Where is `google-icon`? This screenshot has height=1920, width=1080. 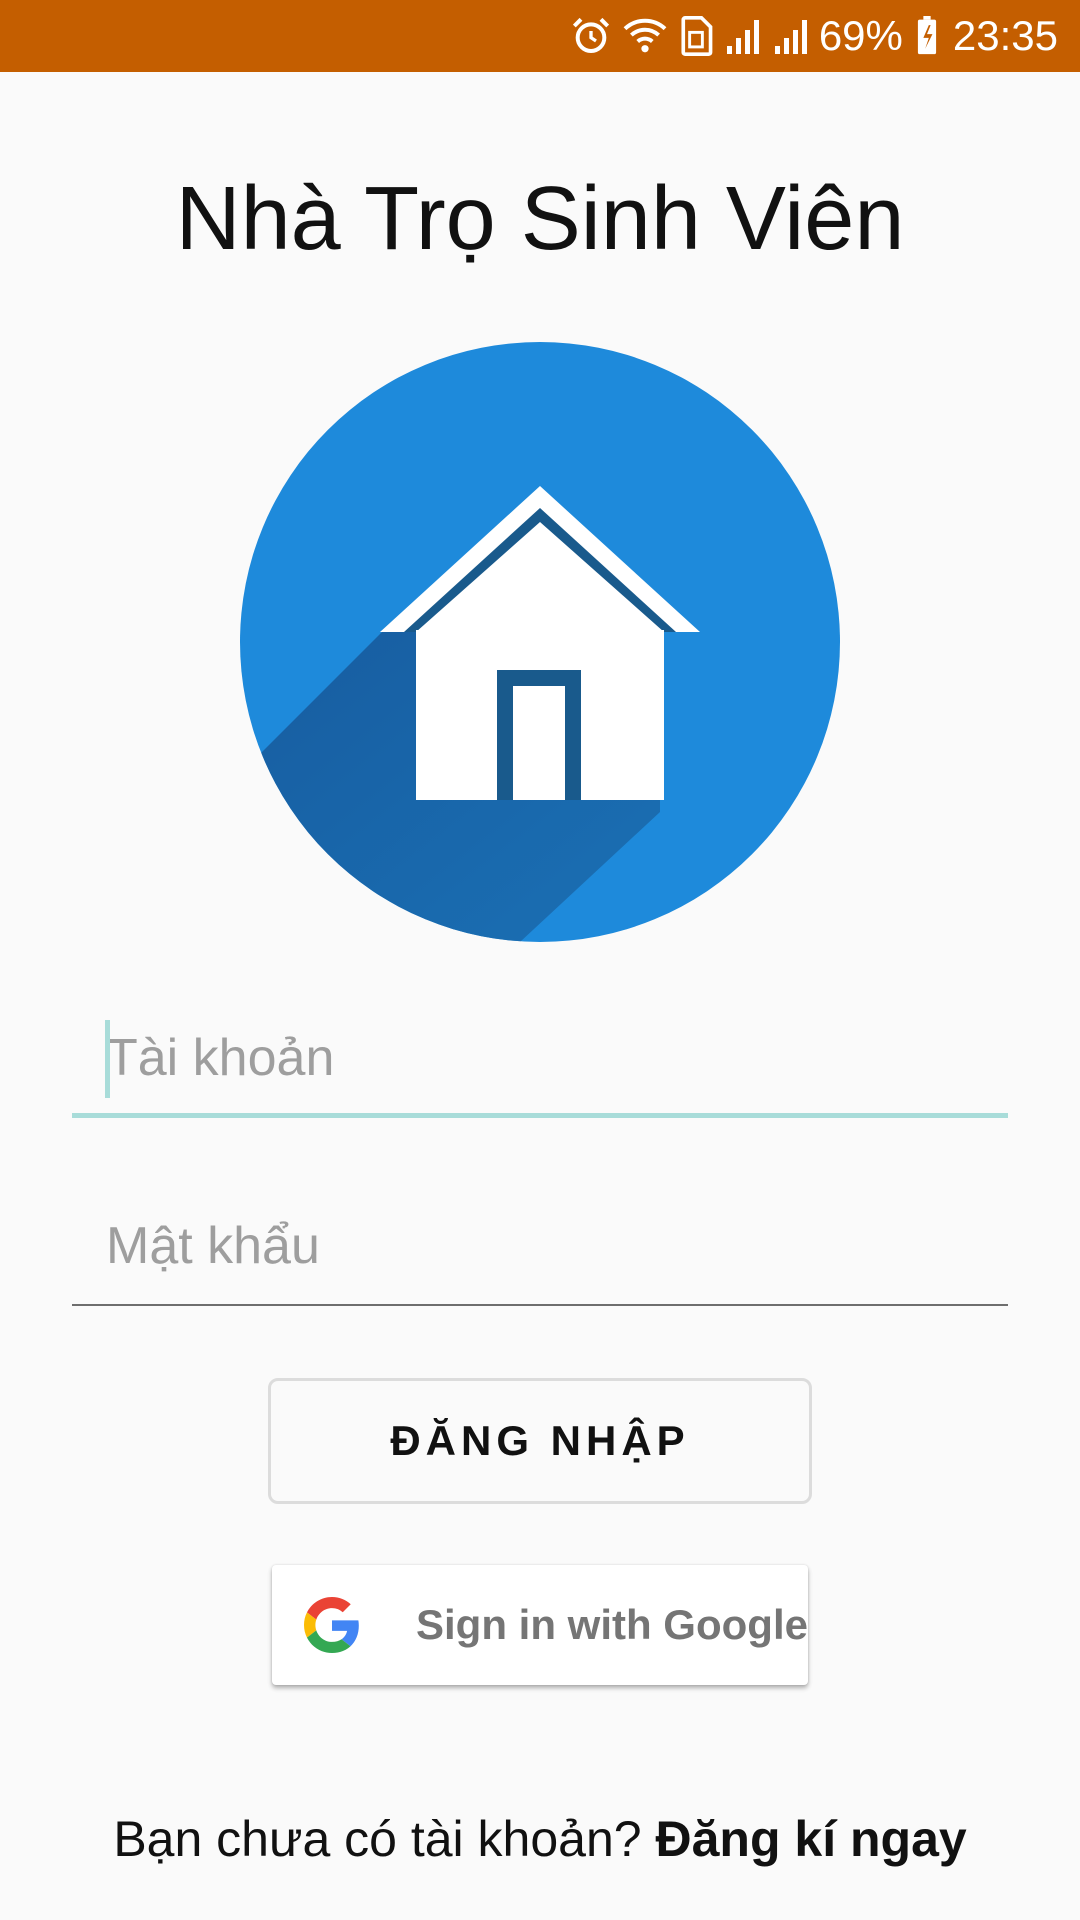
google-icon is located at coordinates (331, 1625).